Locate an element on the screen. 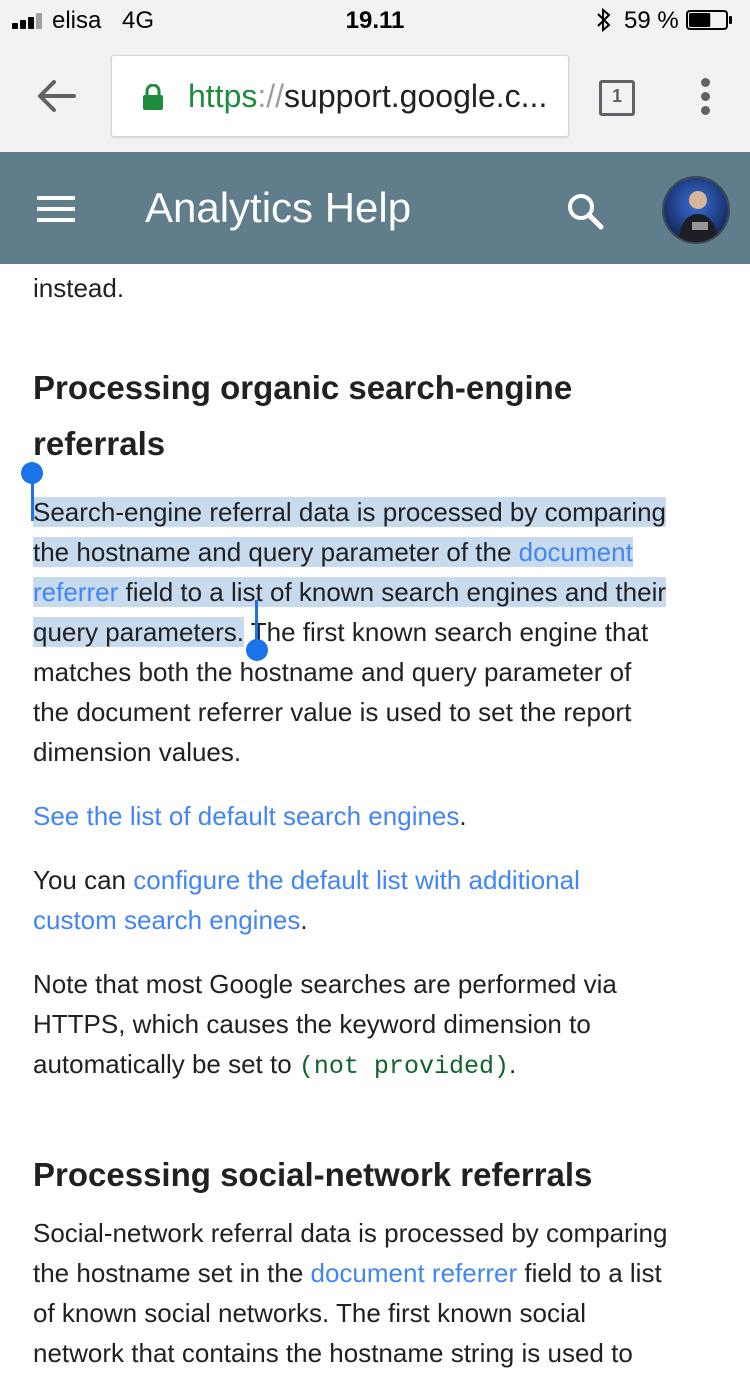 Image resolution: width=750 pixels, height=1373 pixels. overflow-menu-button is located at coordinates (706, 97).